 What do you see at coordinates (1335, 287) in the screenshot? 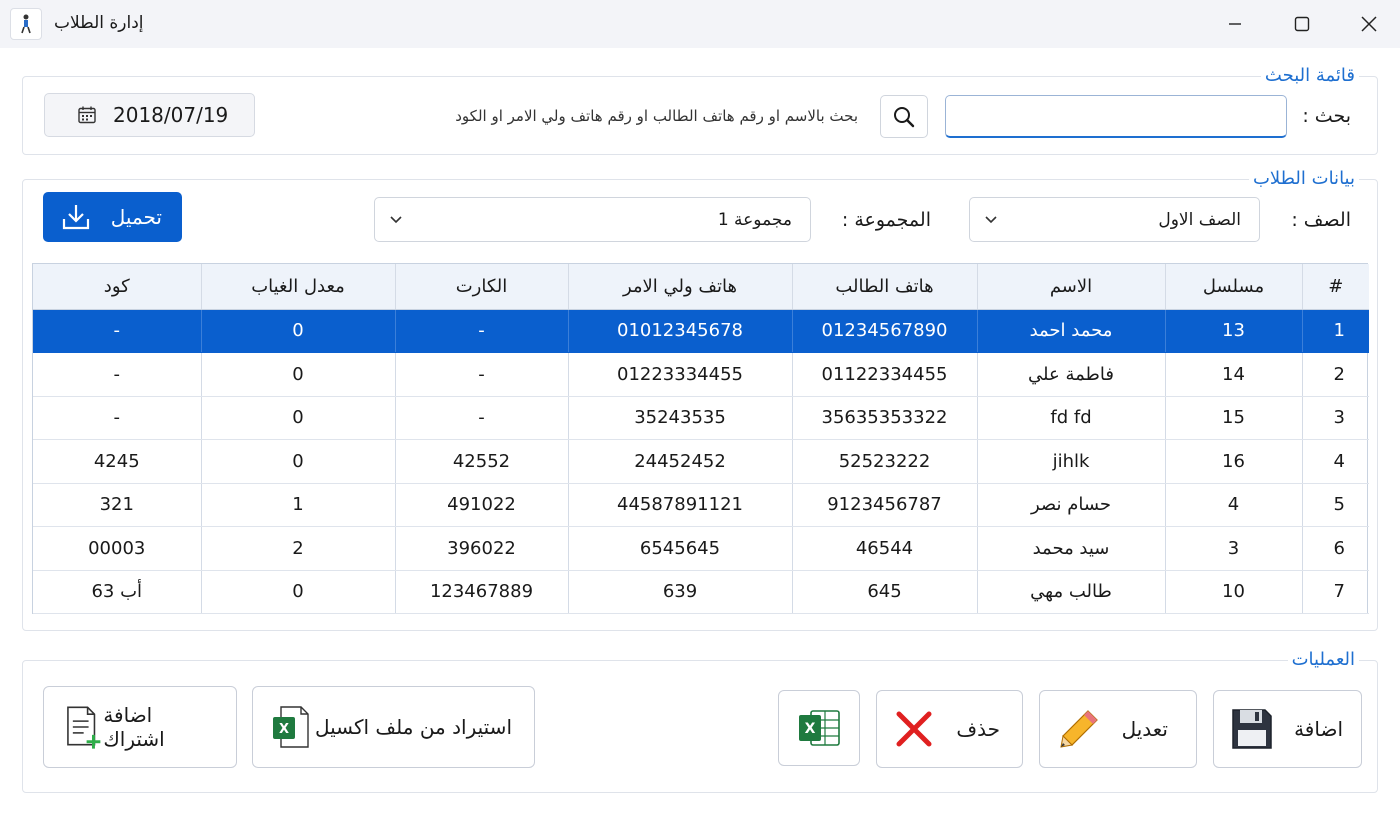
I see `column-header: #` at bounding box center [1335, 287].